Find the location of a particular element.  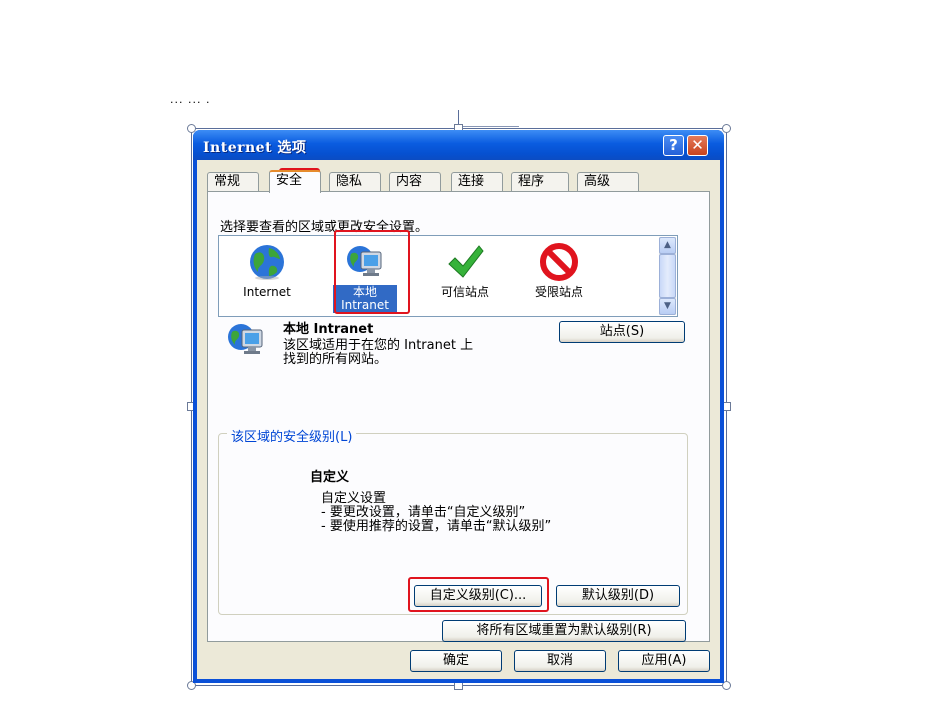

highlight-local-intranet-zone is located at coordinates (372, 272).